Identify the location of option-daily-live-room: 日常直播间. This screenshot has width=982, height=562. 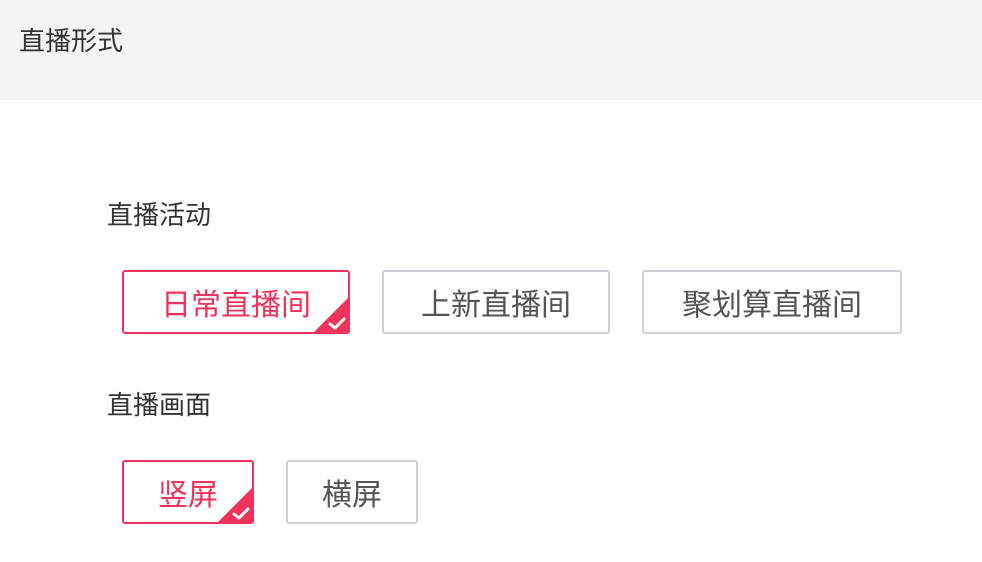
(236, 302).